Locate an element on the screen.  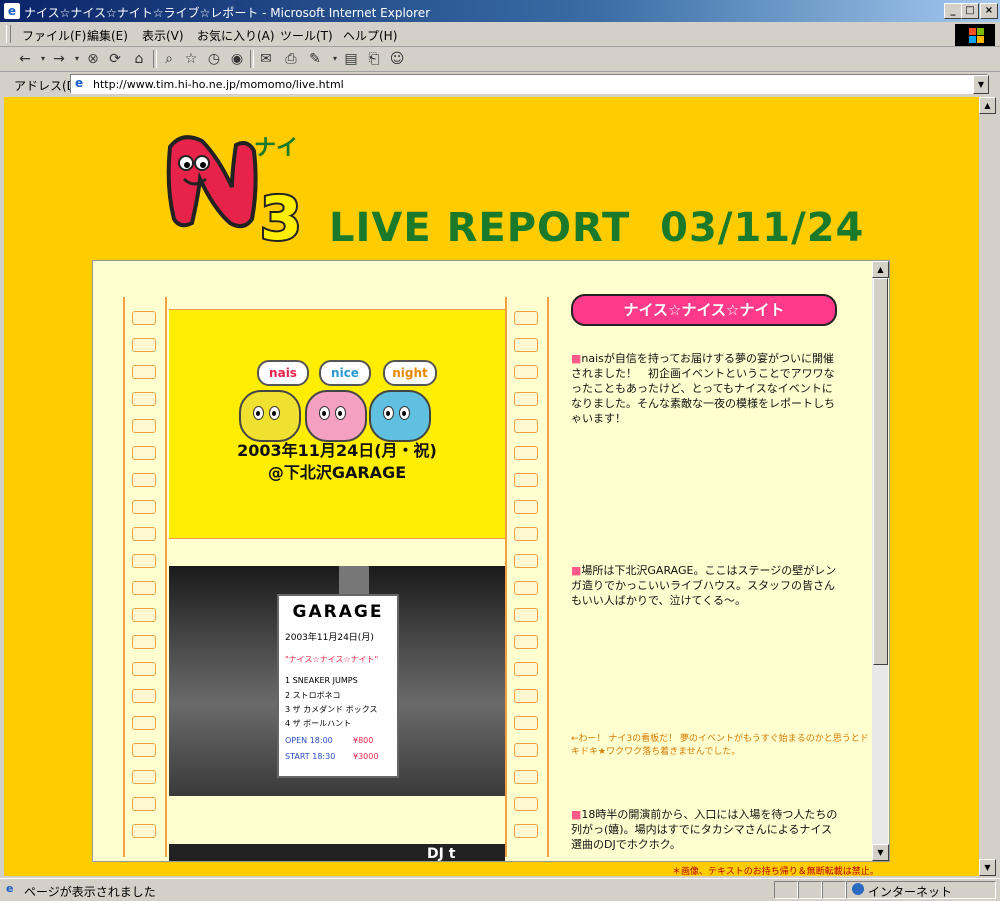
windows-logo-icon is located at coordinates (975, 35).